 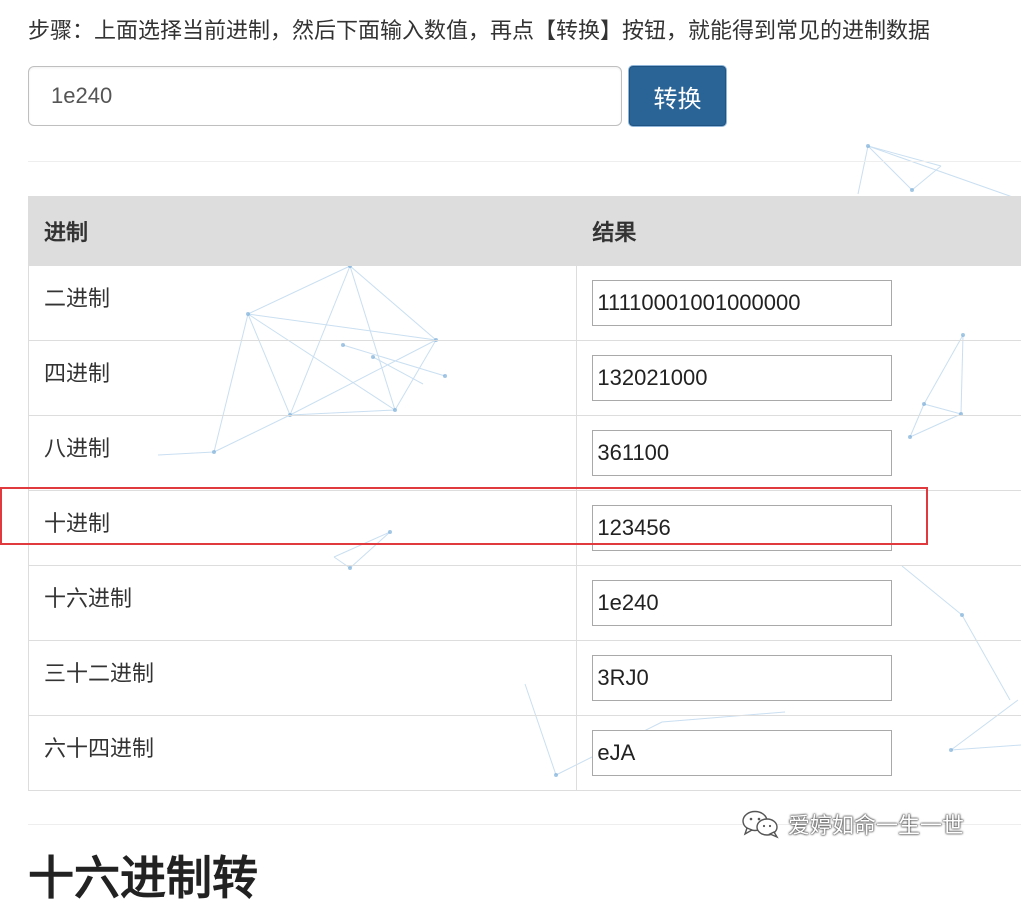 I want to click on hexadecimal-result-field, so click(x=742, y=603).